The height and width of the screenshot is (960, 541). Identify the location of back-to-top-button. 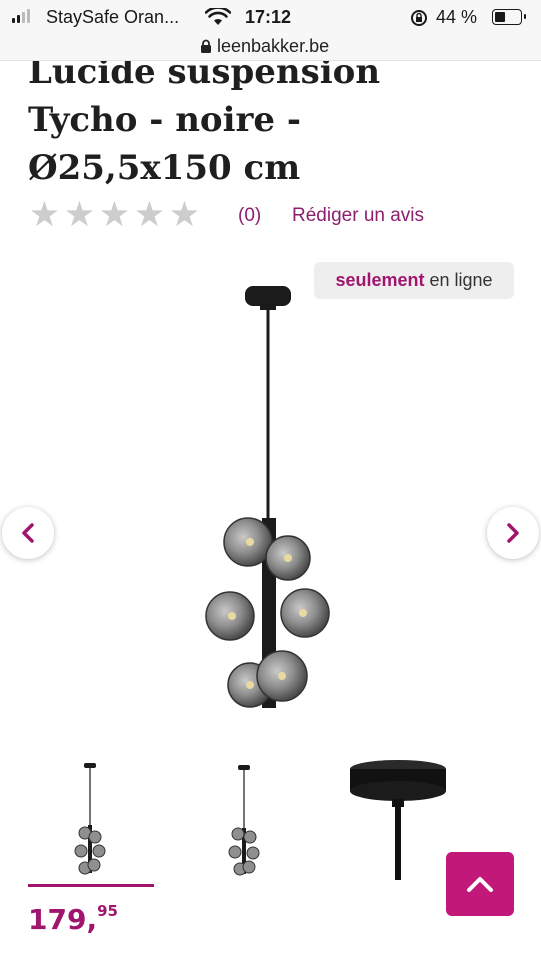
(480, 884).